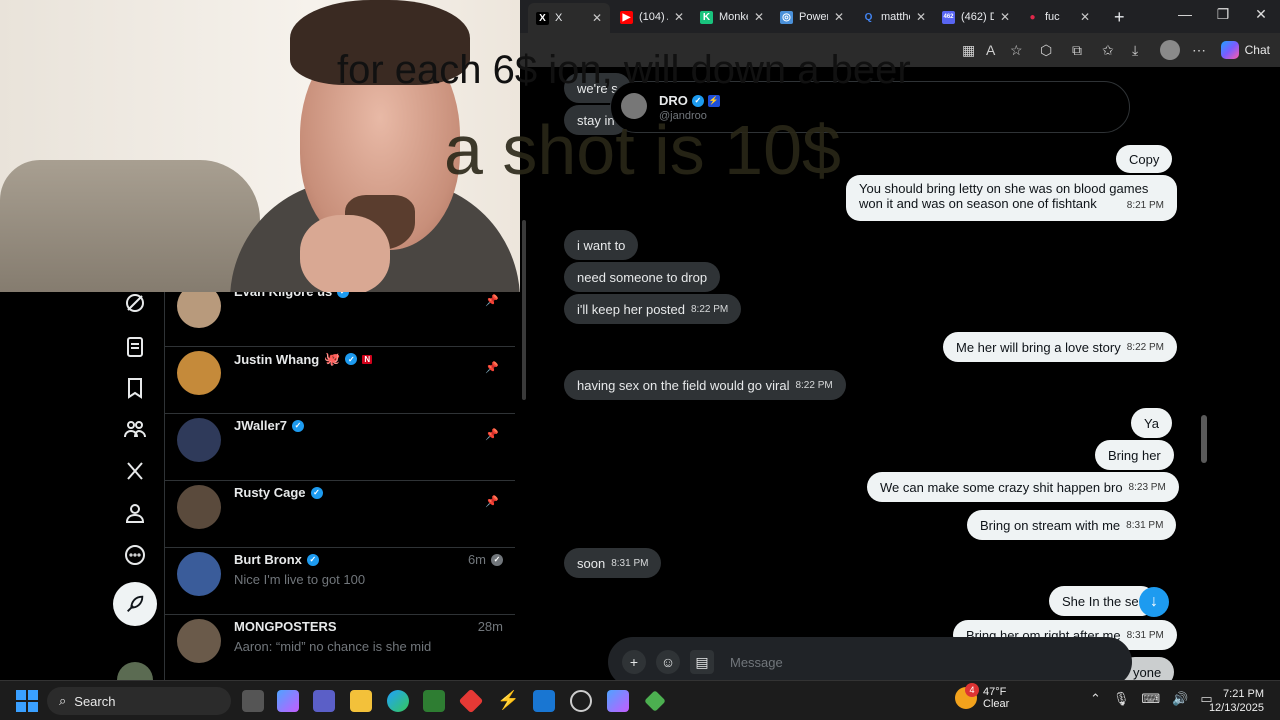 The height and width of the screenshot is (720, 1280). Describe the element at coordinates (581, 701) in the screenshot. I see `chrome-icon` at that location.